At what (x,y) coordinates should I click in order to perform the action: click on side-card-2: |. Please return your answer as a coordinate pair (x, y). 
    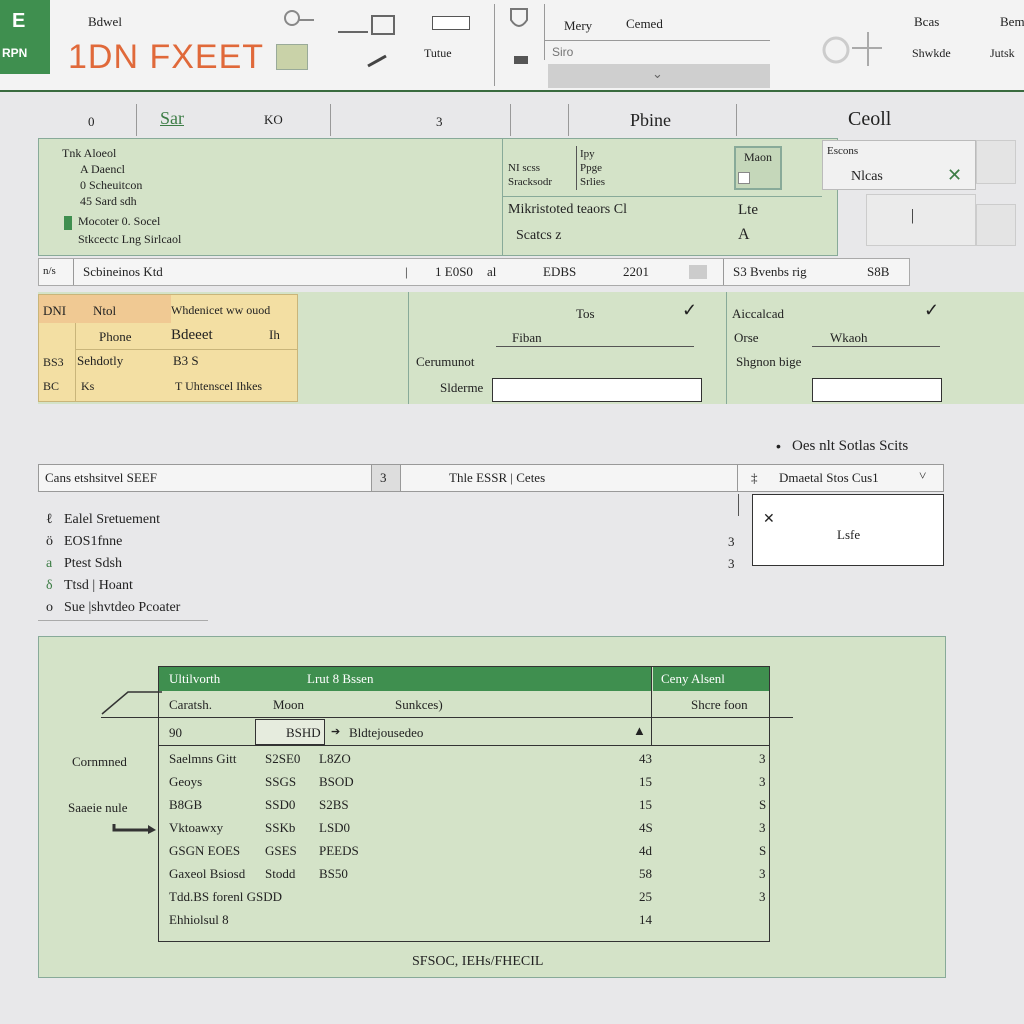
    Looking at the image, I should click on (921, 220).